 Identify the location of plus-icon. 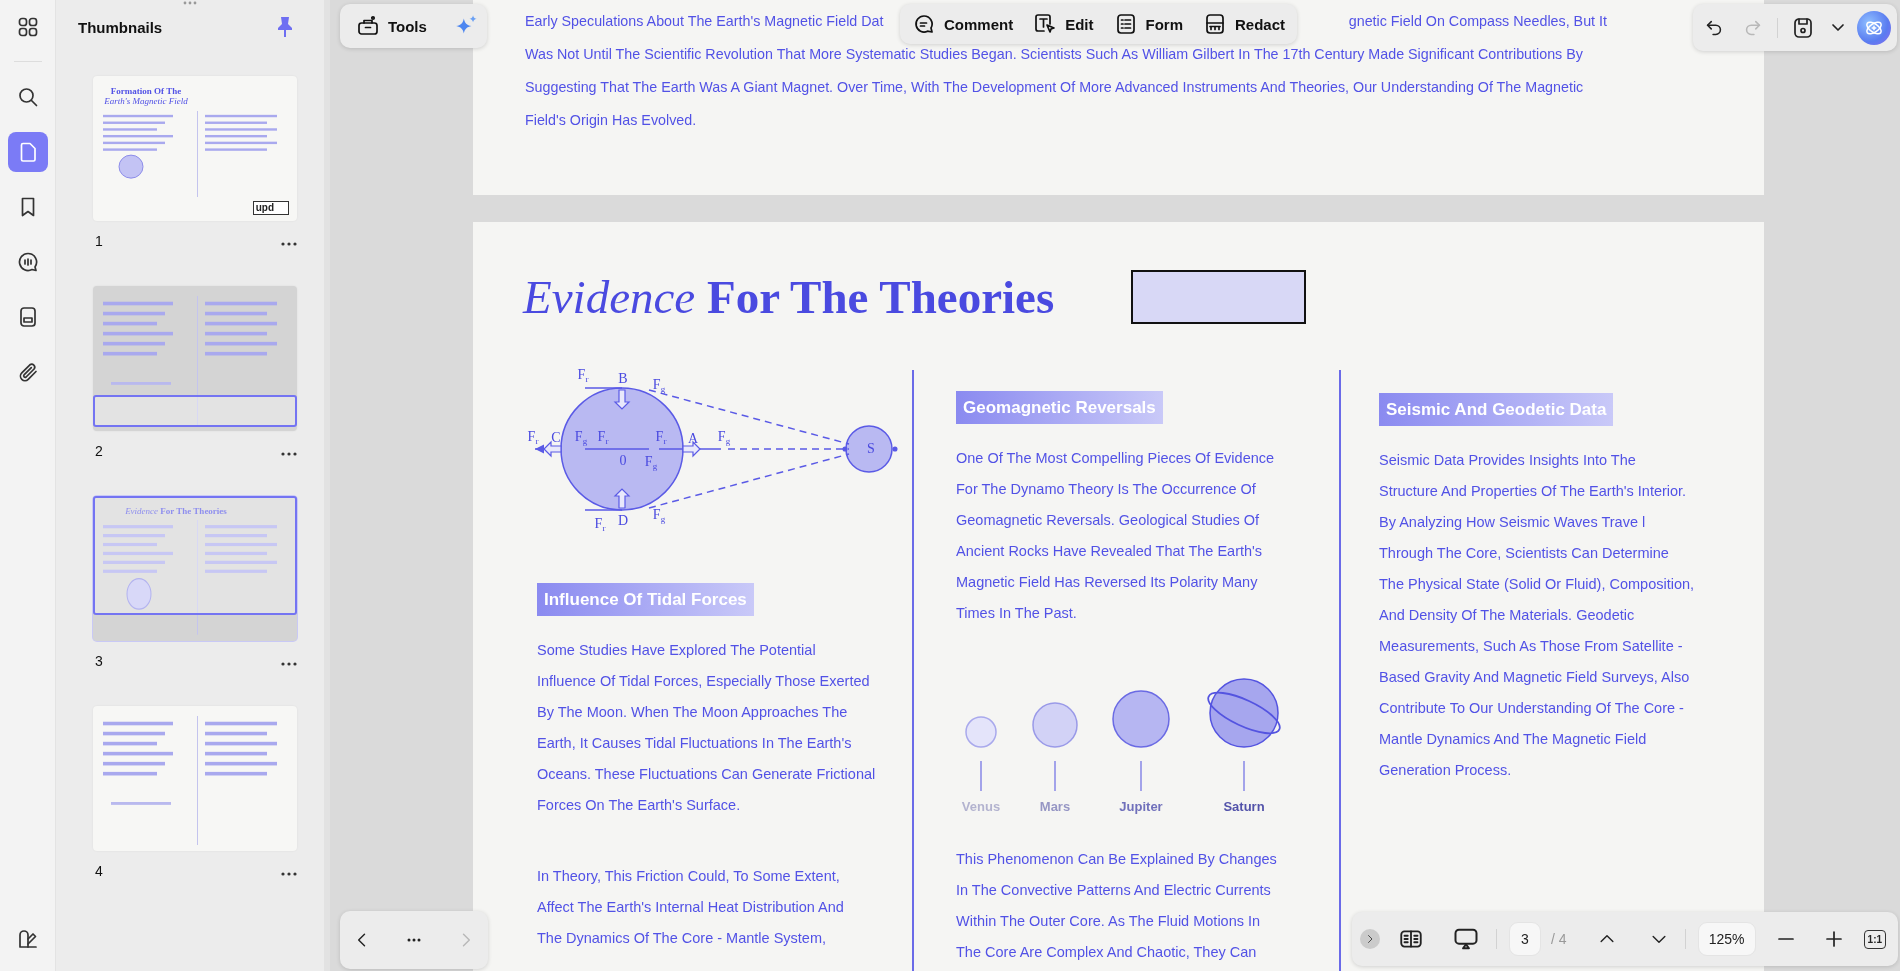
(1833, 939).